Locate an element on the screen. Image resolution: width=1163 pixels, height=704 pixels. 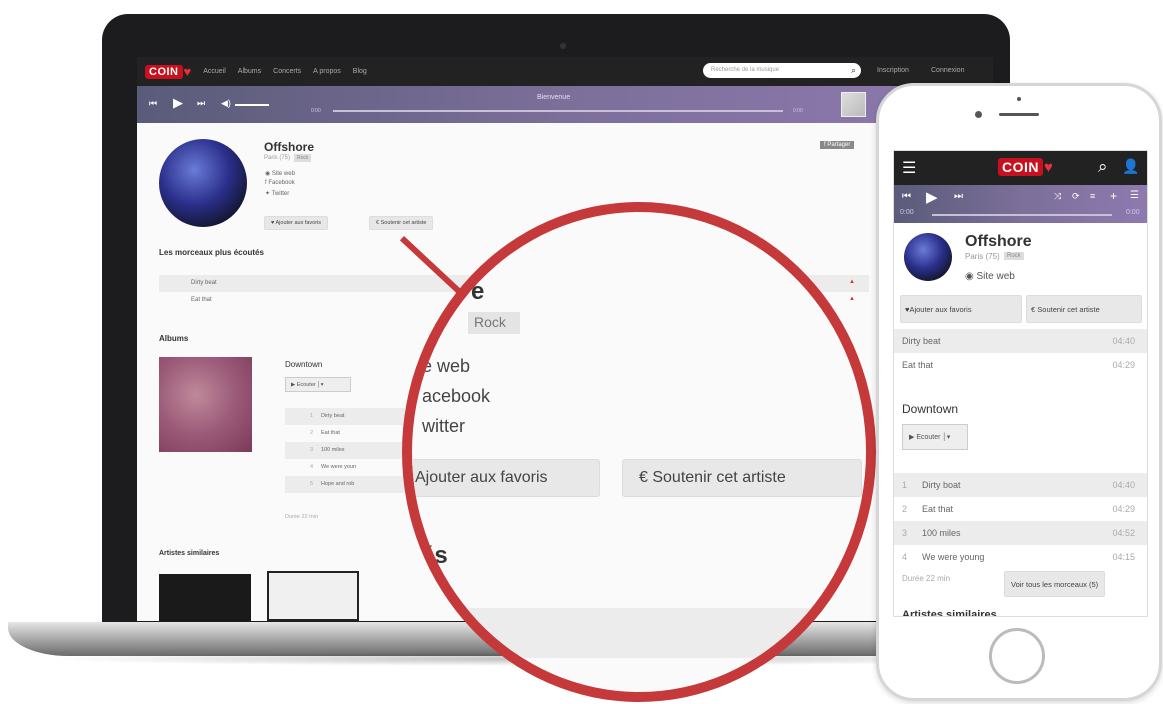
artist-avatar is located at coordinates (203, 183).